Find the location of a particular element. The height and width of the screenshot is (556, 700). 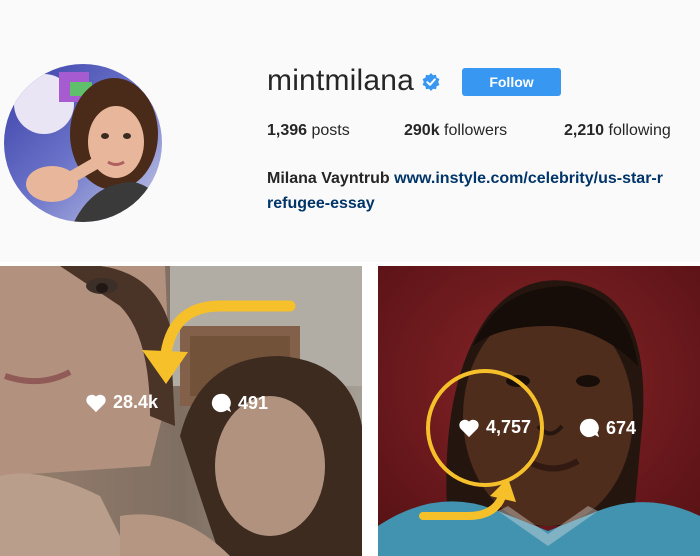

following-count: 2,210 is located at coordinates (584, 130).